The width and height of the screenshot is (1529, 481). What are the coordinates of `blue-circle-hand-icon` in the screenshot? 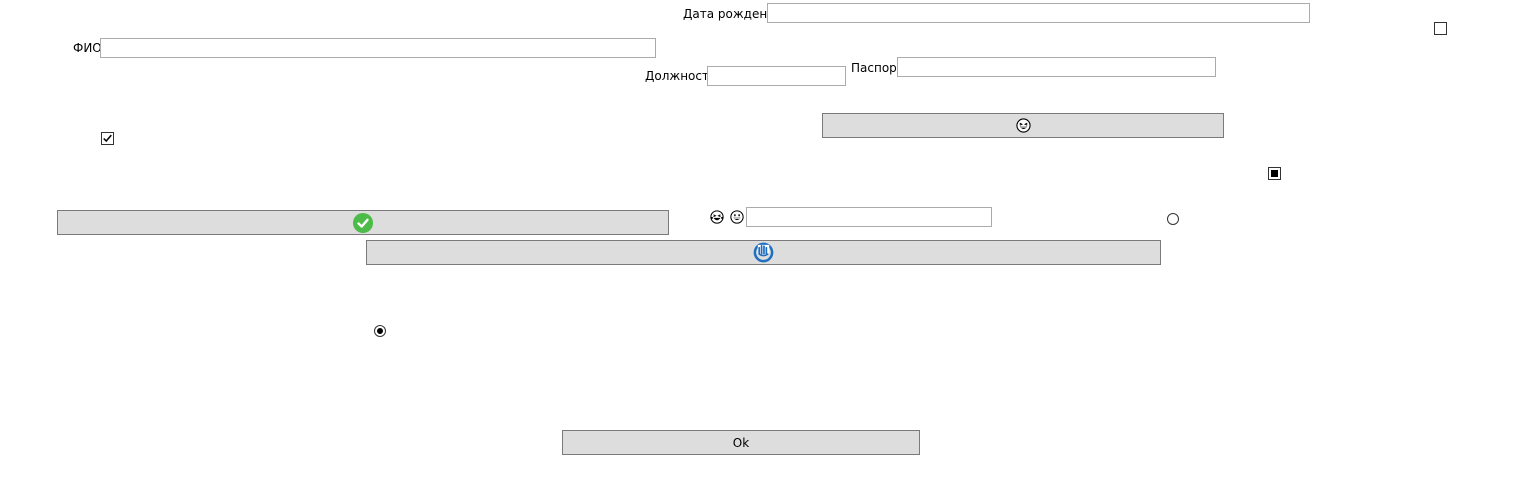 It's located at (763, 252).